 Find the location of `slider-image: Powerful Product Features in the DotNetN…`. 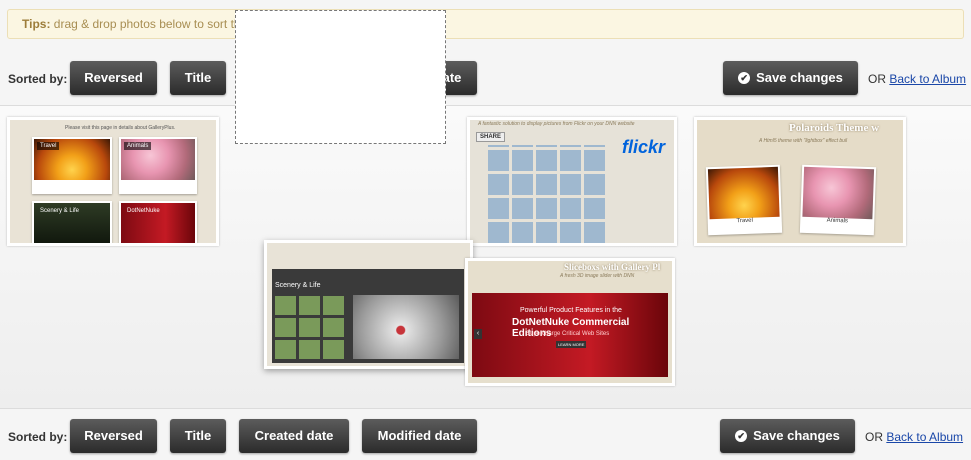

slider-image: Powerful Product Features in the DotNetN… is located at coordinates (570, 335).